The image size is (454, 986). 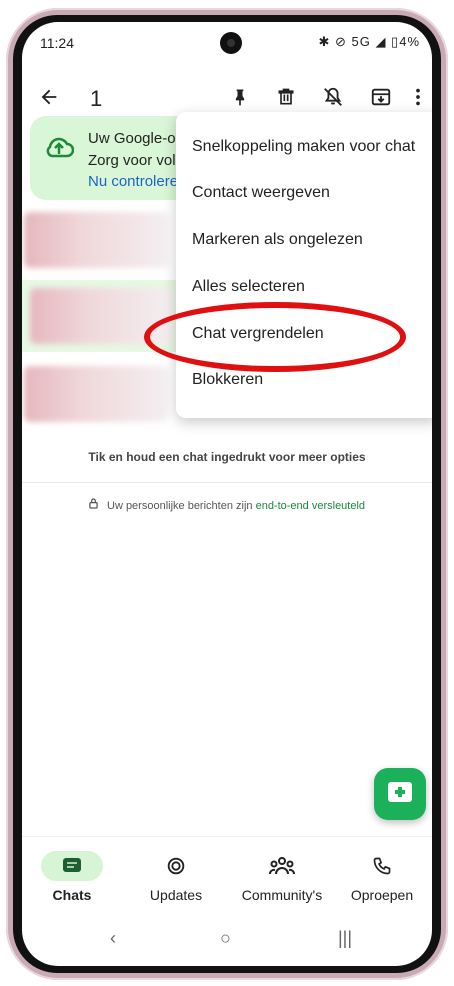 What do you see at coordinates (304, 193) in the screenshot?
I see `menu-item-view-contact: Contact weergeven` at bounding box center [304, 193].